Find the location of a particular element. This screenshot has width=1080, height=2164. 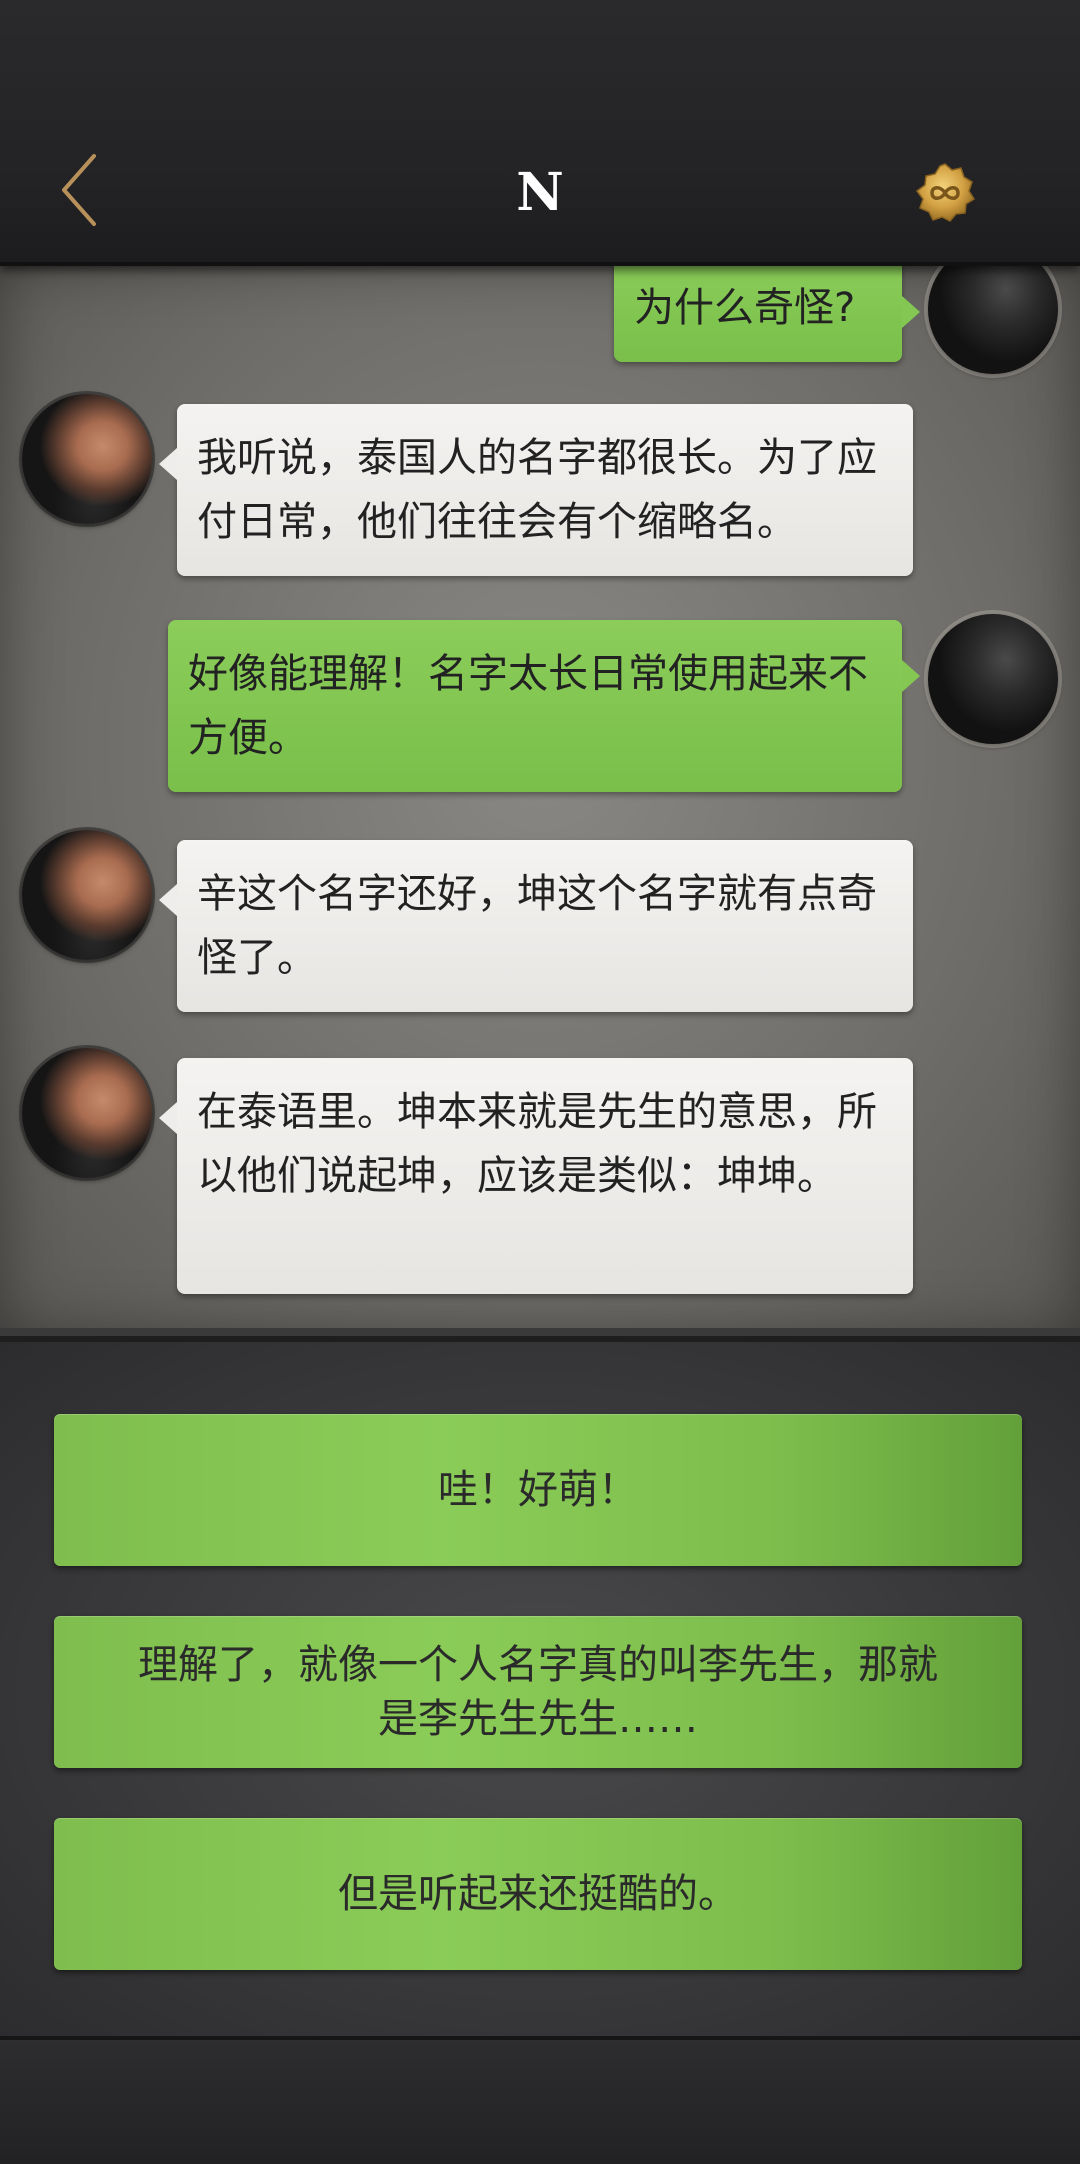

reply-option-button: 哇！好萌！ is located at coordinates (538, 1490).